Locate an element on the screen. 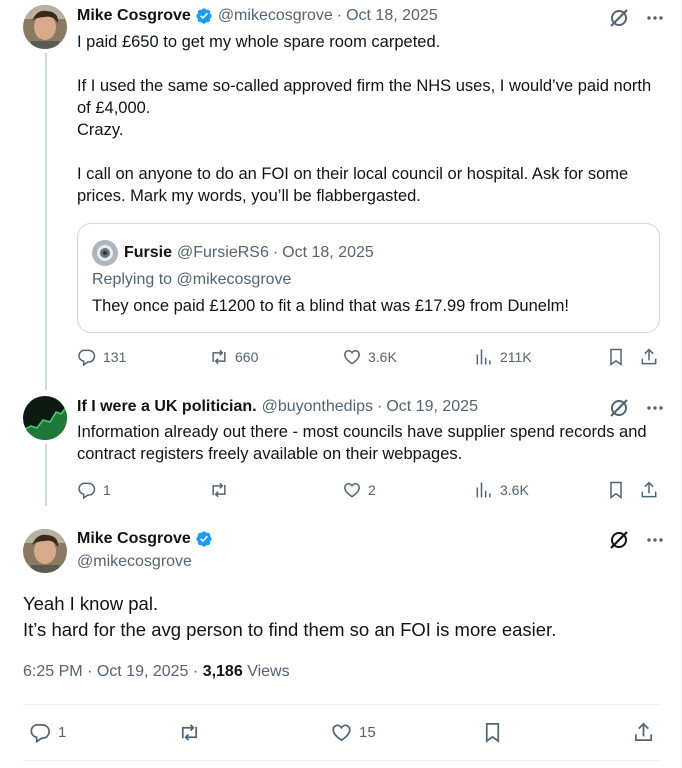  replying-to-label: Replying to is located at coordinates (132, 279).